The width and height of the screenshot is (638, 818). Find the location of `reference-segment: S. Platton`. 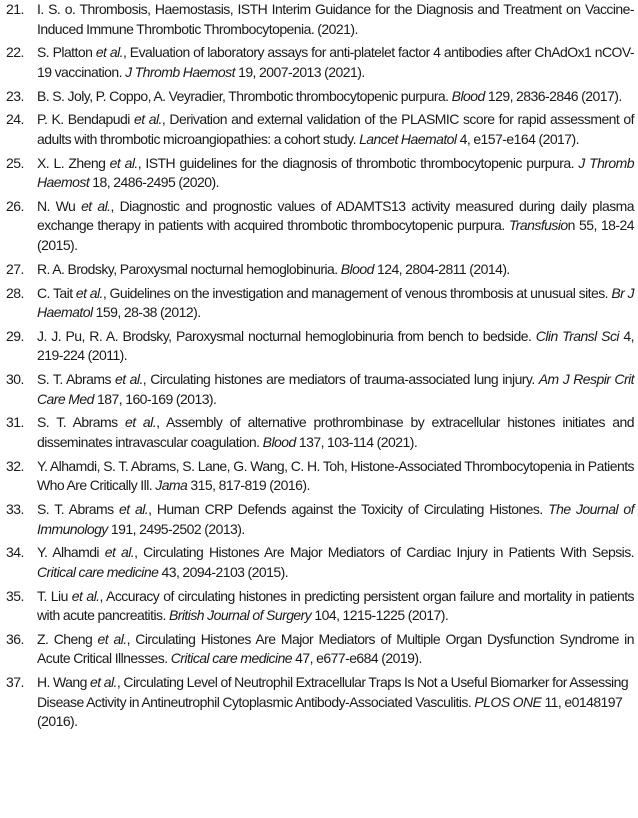

reference-segment: S. Platton is located at coordinates (66, 52).